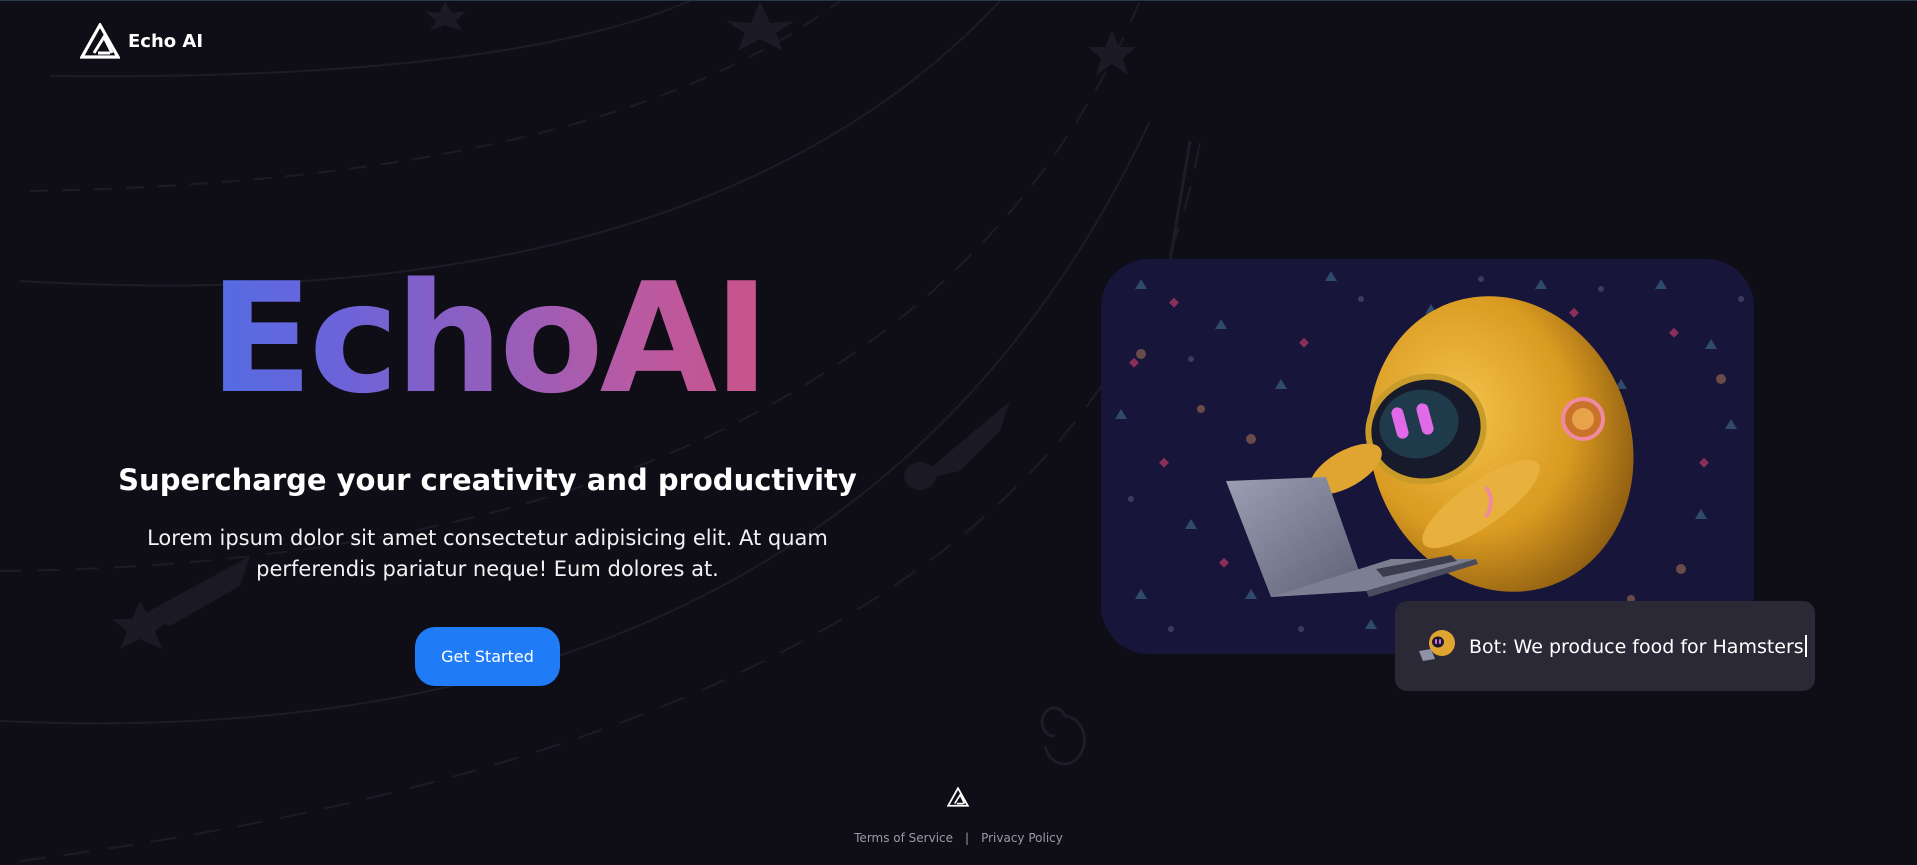 Image resolution: width=1917 pixels, height=865 pixels. I want to click on chat-message: Bot: We produce food for Hamsters, so click(1638, 646).